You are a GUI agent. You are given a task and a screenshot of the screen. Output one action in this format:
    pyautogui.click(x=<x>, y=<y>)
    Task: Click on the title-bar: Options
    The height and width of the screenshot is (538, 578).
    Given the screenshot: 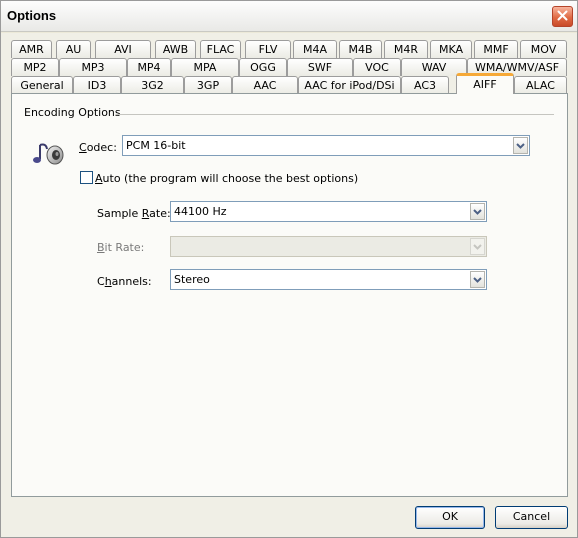 What is the action you would take?
    pyautogui.click(x=289, y=16)
    